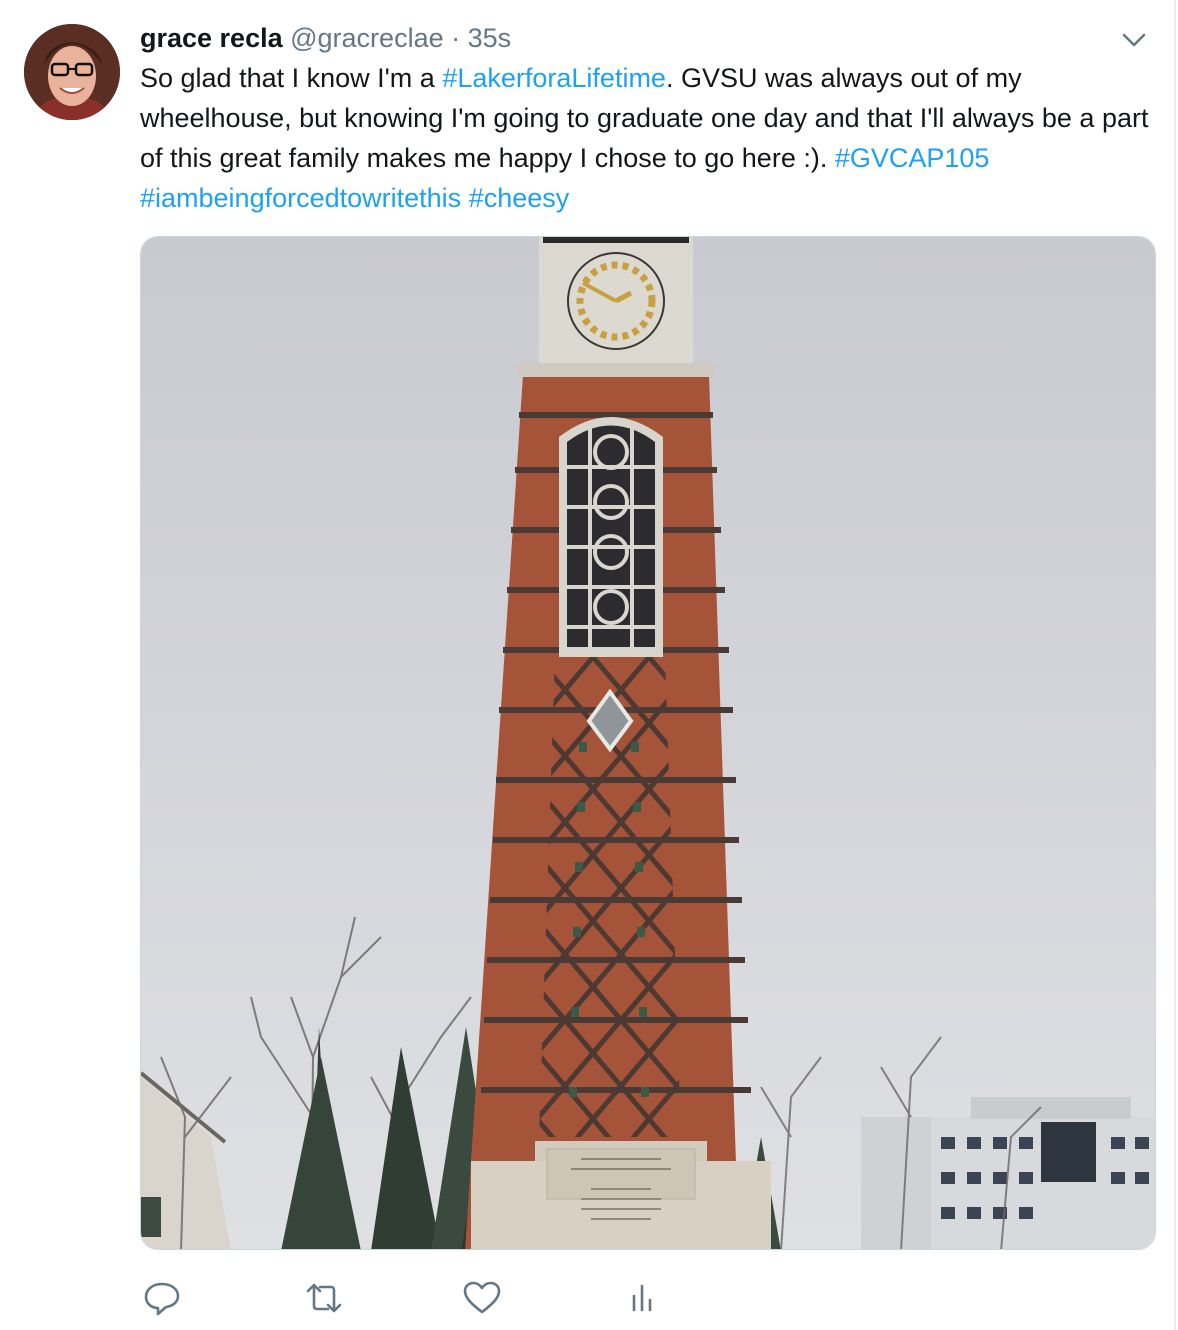 The width and height of the screenshot is (1178, 1330). What do you see at coordinates (1134, 40) in the screenshot?
I see `chevron-down-icon` at bounding box center [1134, 40].